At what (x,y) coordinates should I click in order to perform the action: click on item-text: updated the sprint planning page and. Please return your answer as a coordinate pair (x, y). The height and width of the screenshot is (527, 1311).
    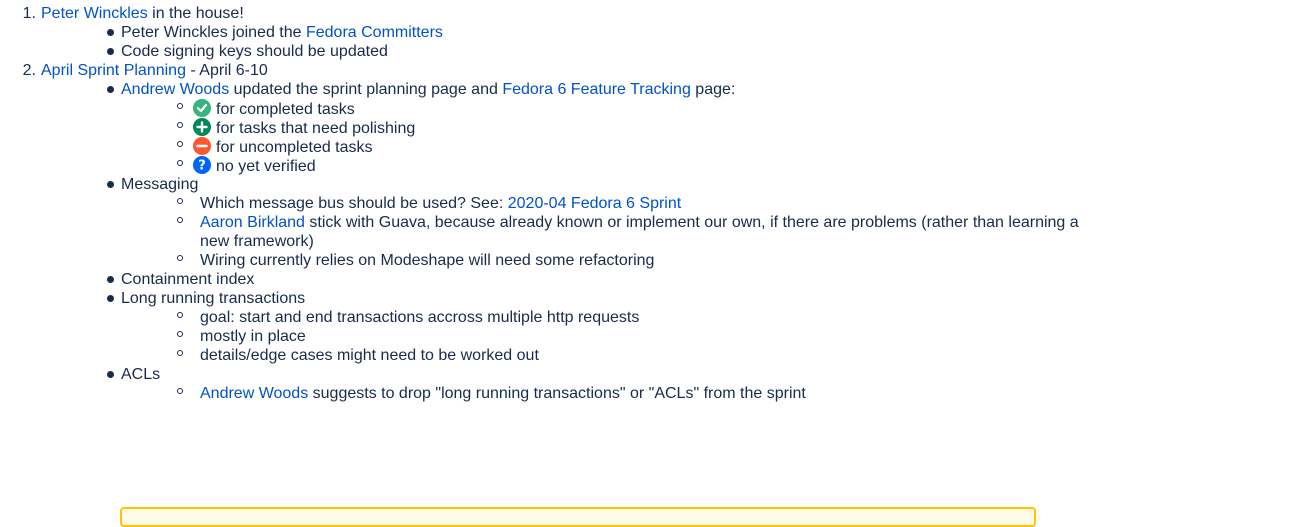
    Looking at the image, I should click on (366, 89).